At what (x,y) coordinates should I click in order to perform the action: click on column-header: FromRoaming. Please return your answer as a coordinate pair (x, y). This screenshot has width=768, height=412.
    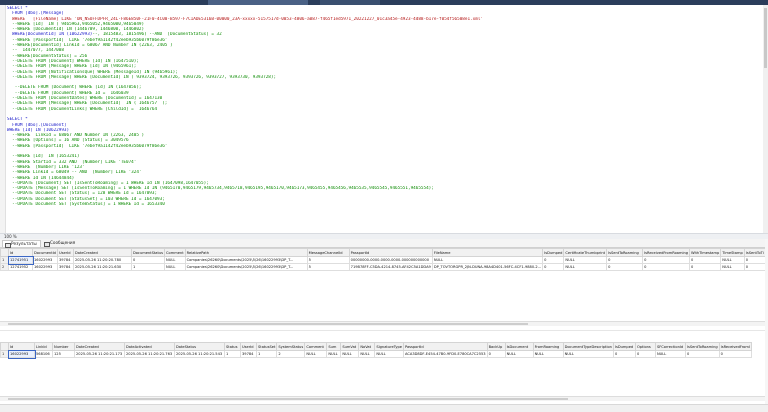
    Looking at the image, I should click on (548, 346).